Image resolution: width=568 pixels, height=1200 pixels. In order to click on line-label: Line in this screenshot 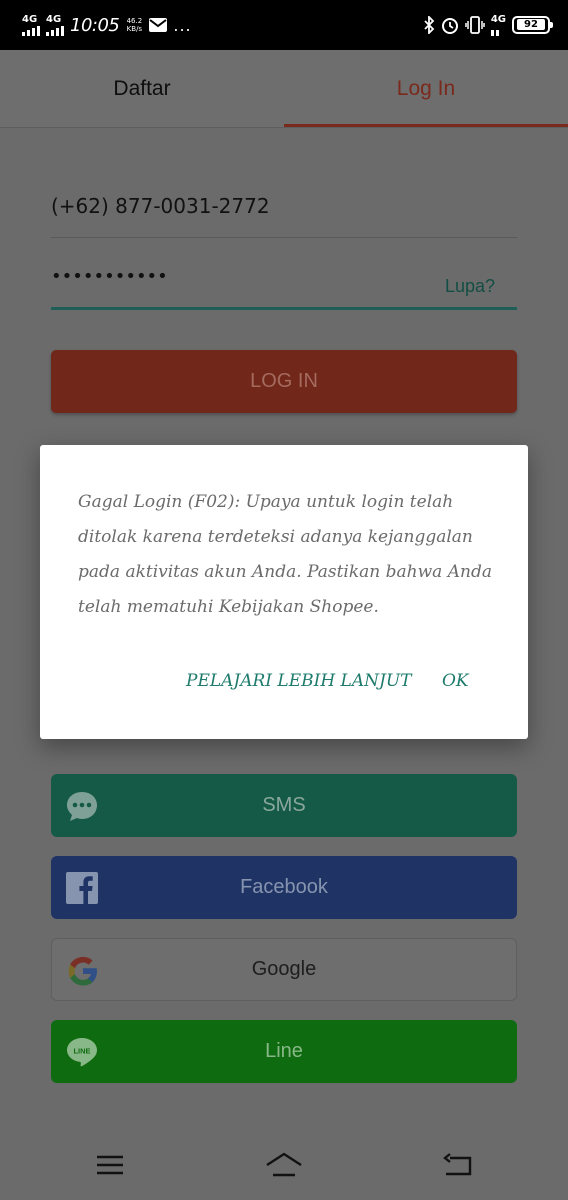, I will do `click(284, 1051)`.